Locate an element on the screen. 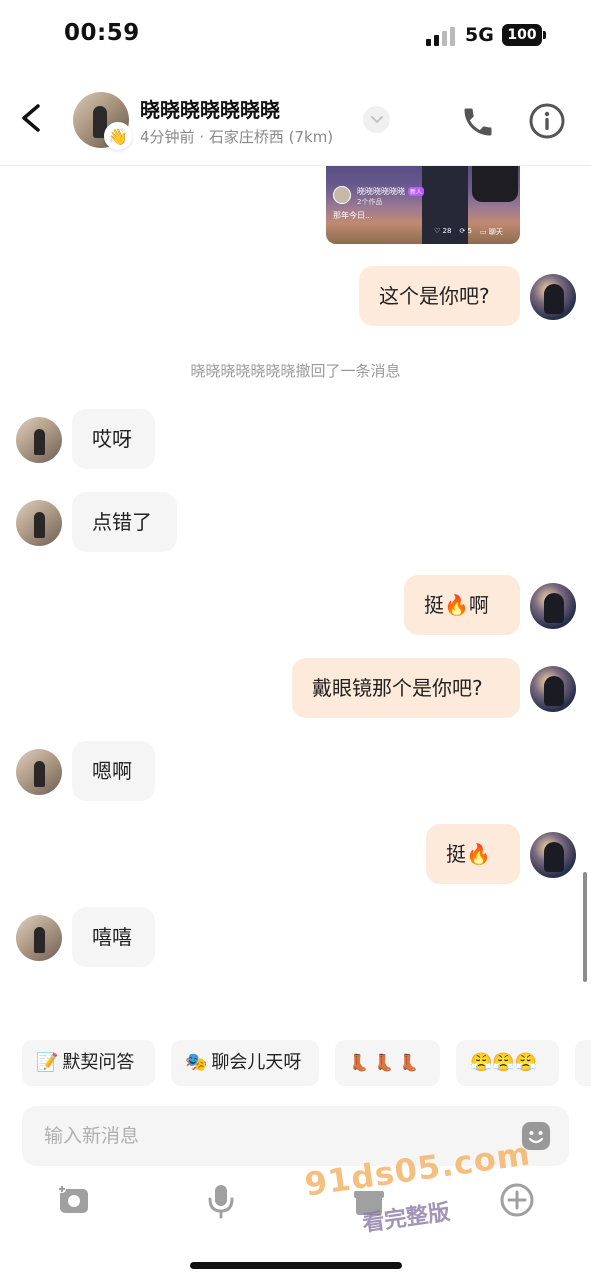  contact-status: 4分钟前 · 石家庄桥西 (7km) is located at coordinates (237, 137).